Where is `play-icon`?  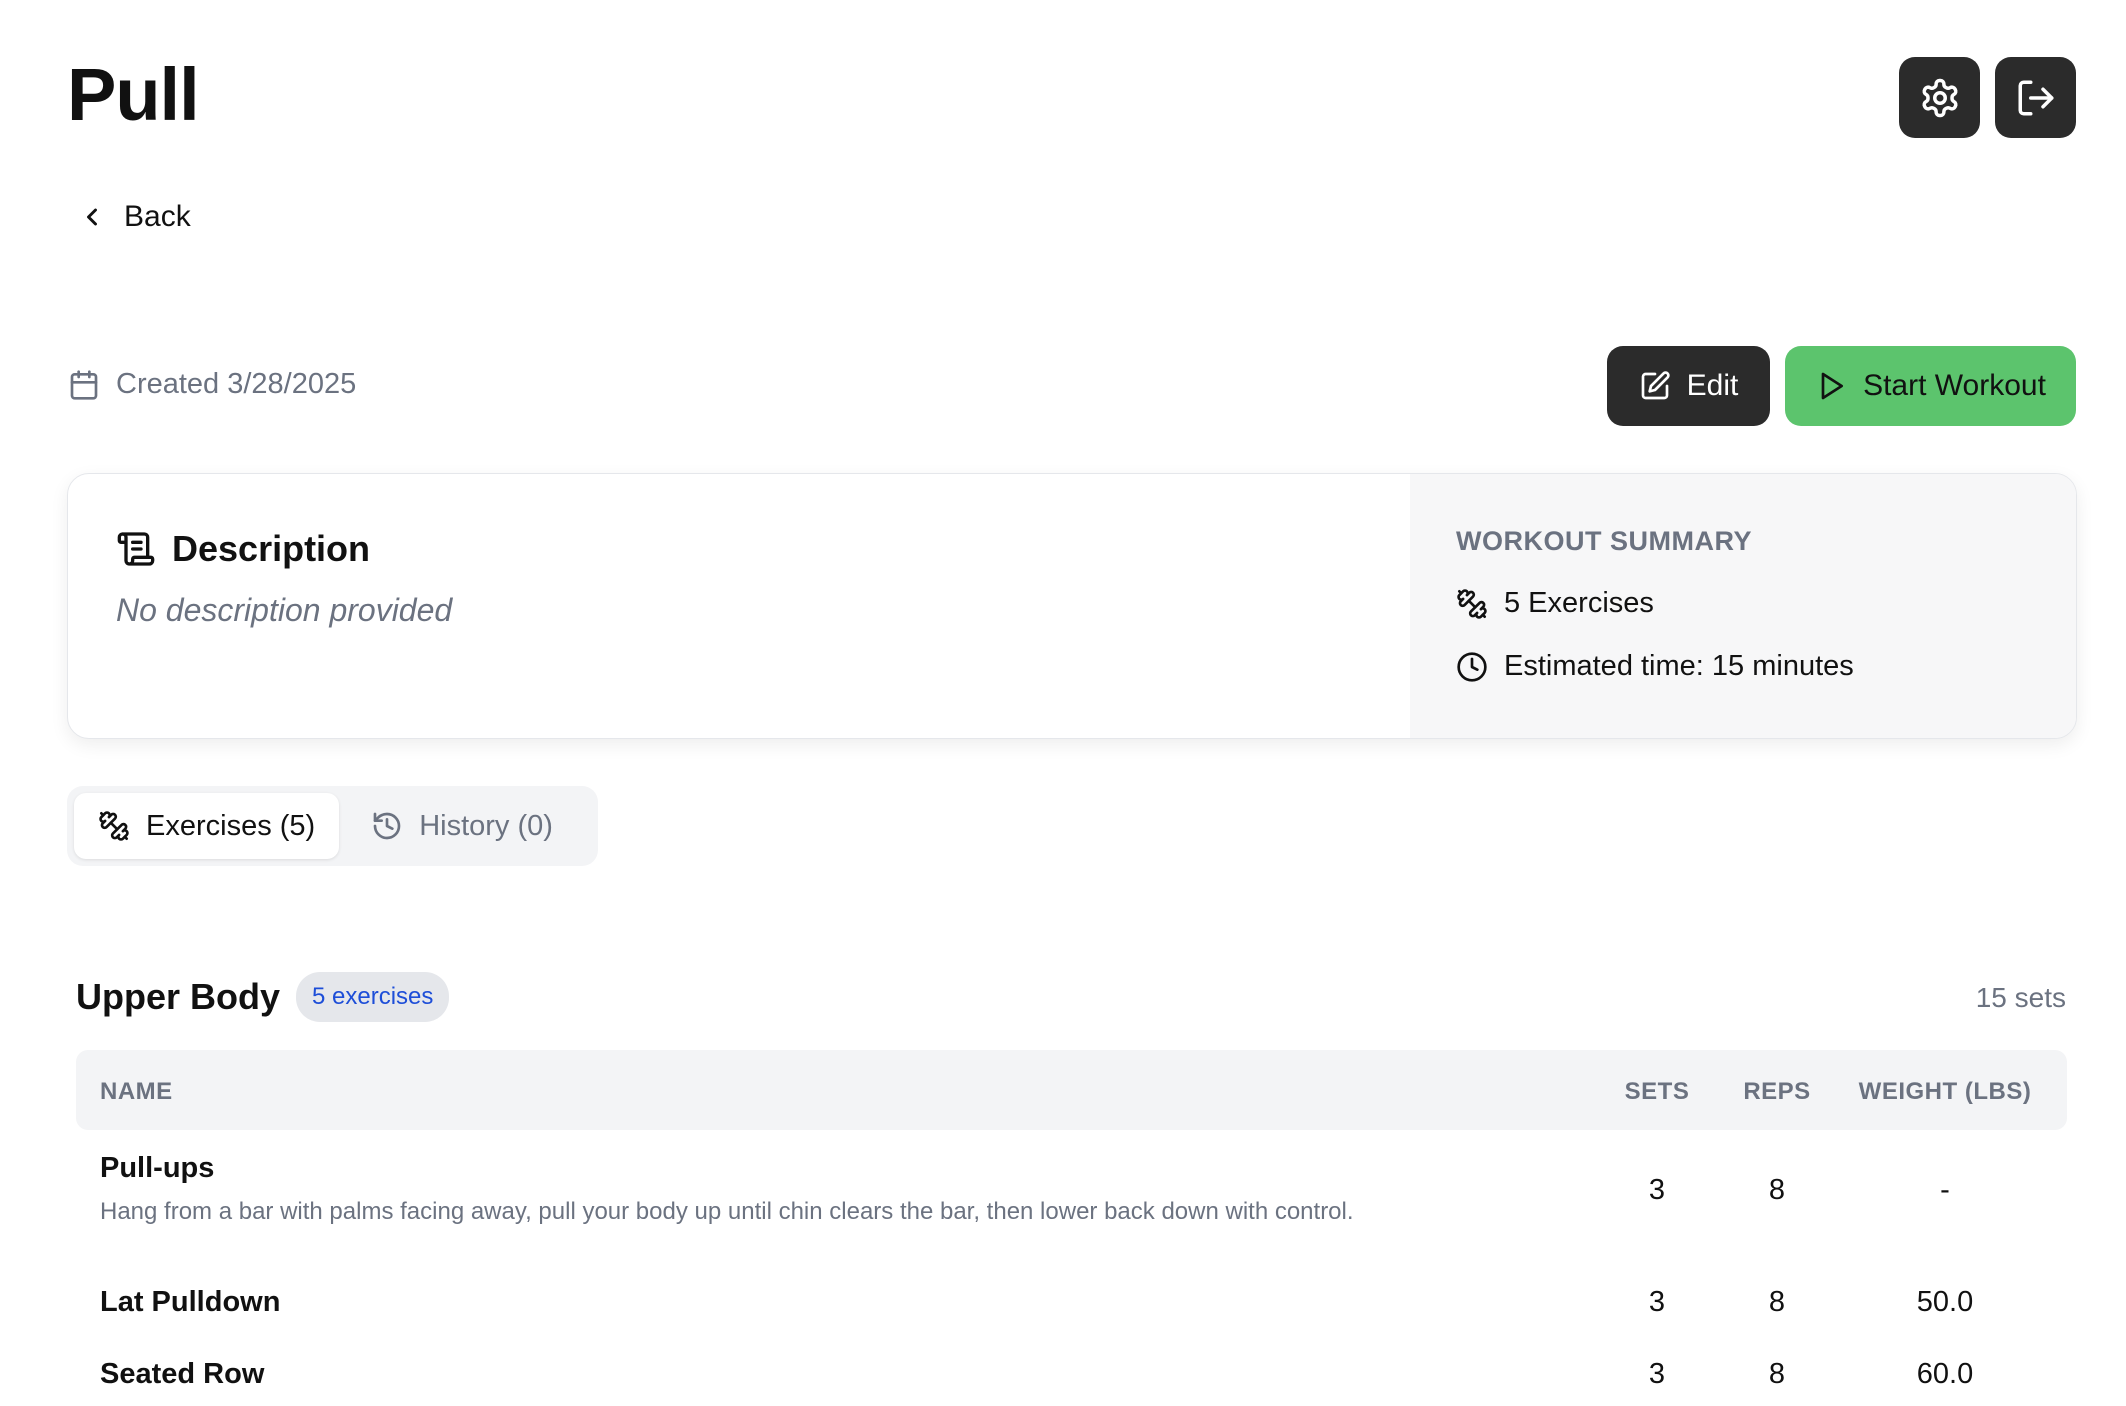 play-icon is located at coordinates (1832, 386).